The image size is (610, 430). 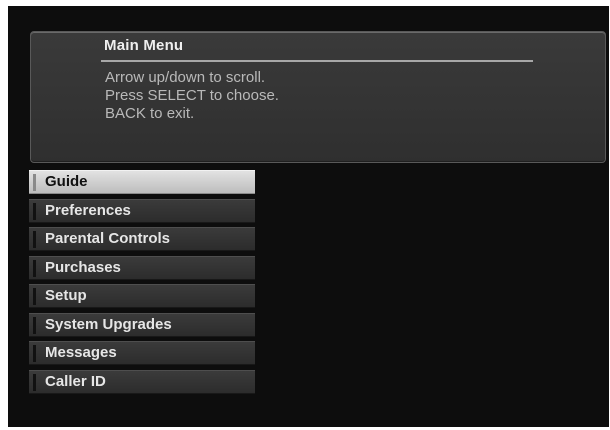 I want to click on menu-item-caller-id: Caller ID, so click(x=142, y=381).